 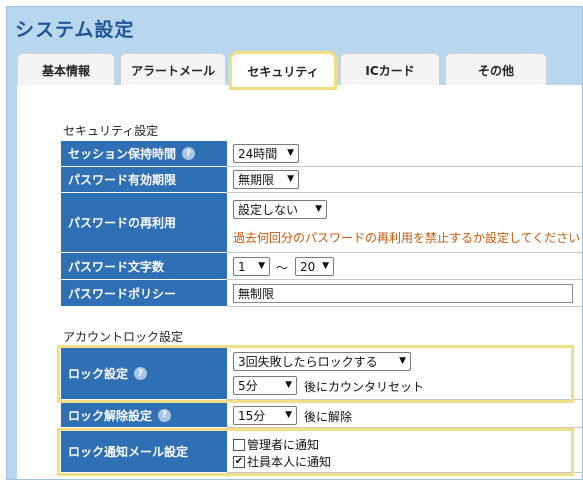 I want to click on password-length-row: パスワード文字数 1 ▼ ～ 20 ▼, so click(x=321, y=266).